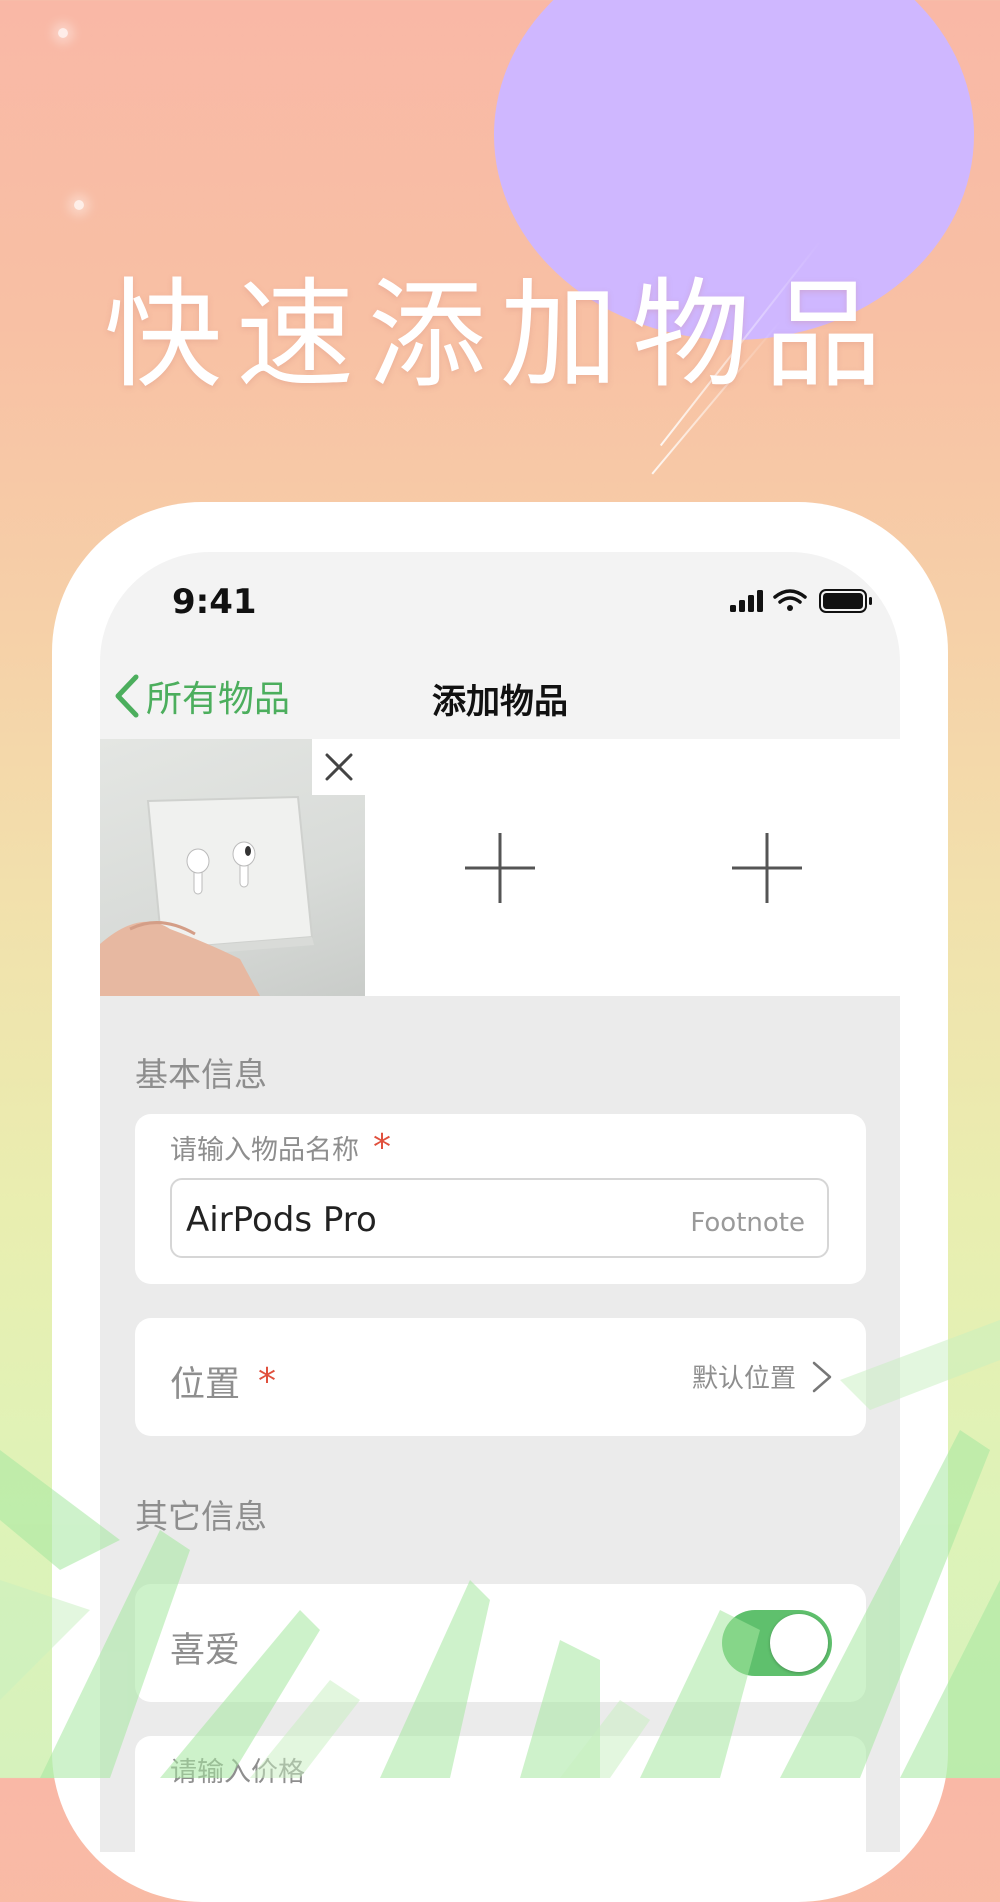 The image size is (1000, 1902). I want to click on battery-icon, so click(845, 601).